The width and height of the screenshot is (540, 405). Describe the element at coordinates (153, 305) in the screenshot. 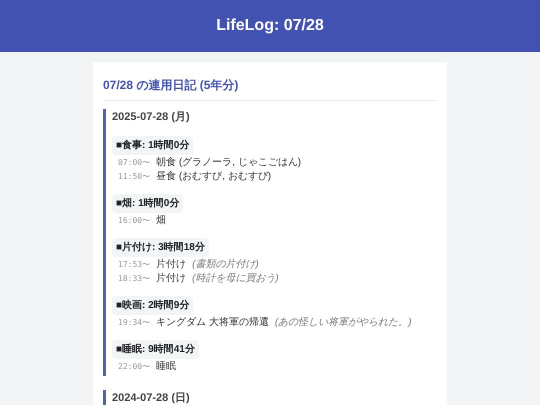

I see `category-tag: ■映画: 2時間9分` at that location.